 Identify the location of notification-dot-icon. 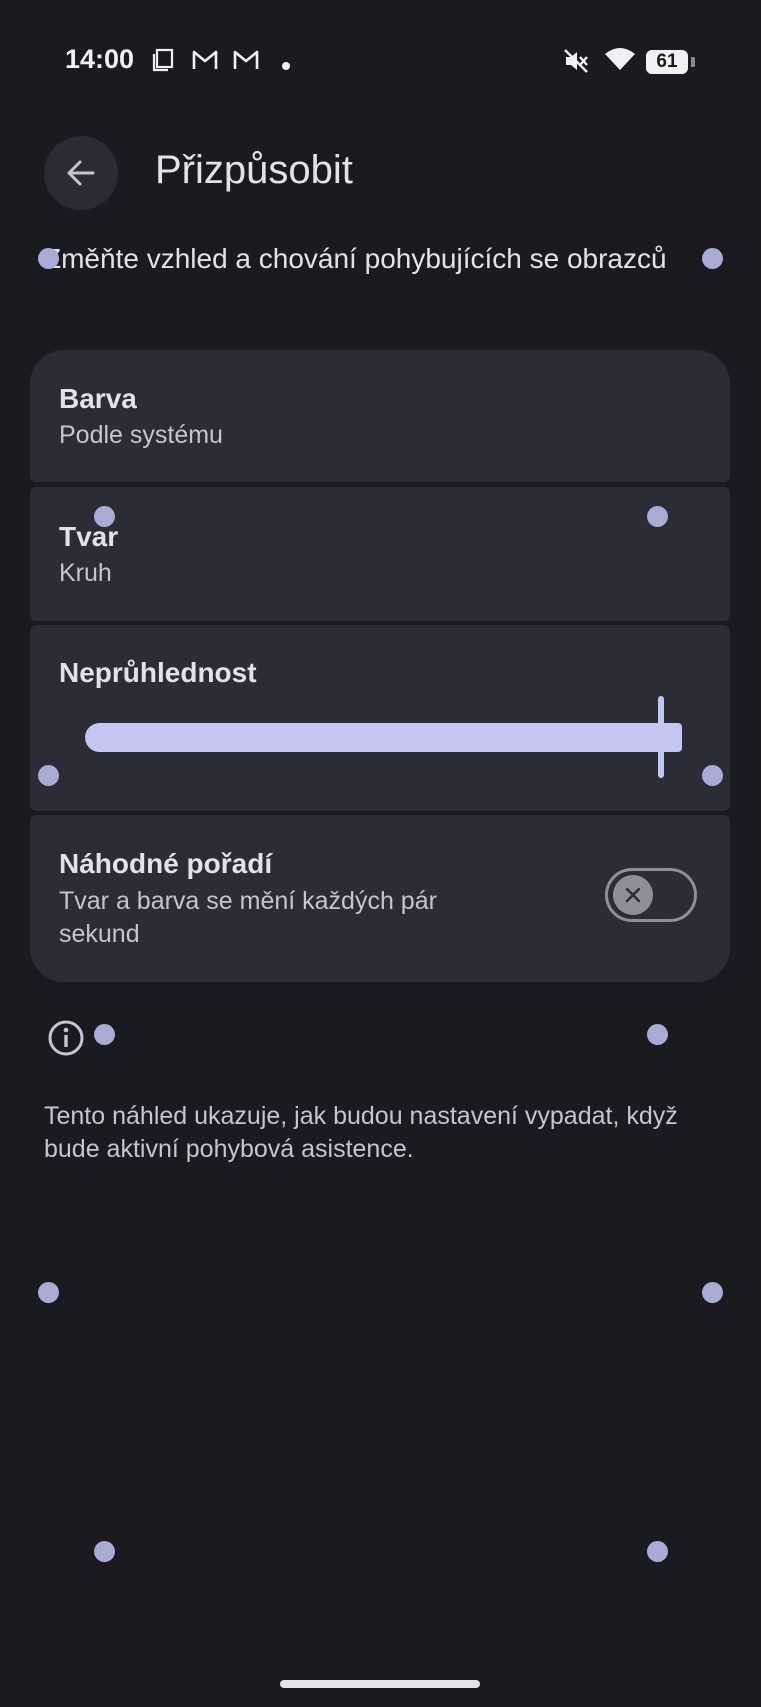
(286, 66).